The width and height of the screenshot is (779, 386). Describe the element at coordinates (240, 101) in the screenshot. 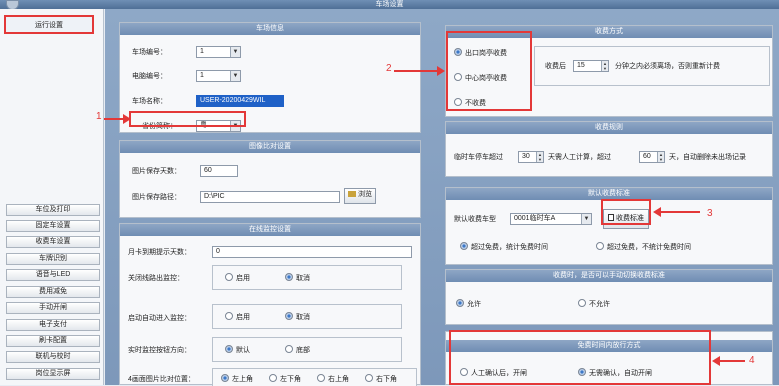

I see `lot-name-input: USER-20200429WIL` at that location.